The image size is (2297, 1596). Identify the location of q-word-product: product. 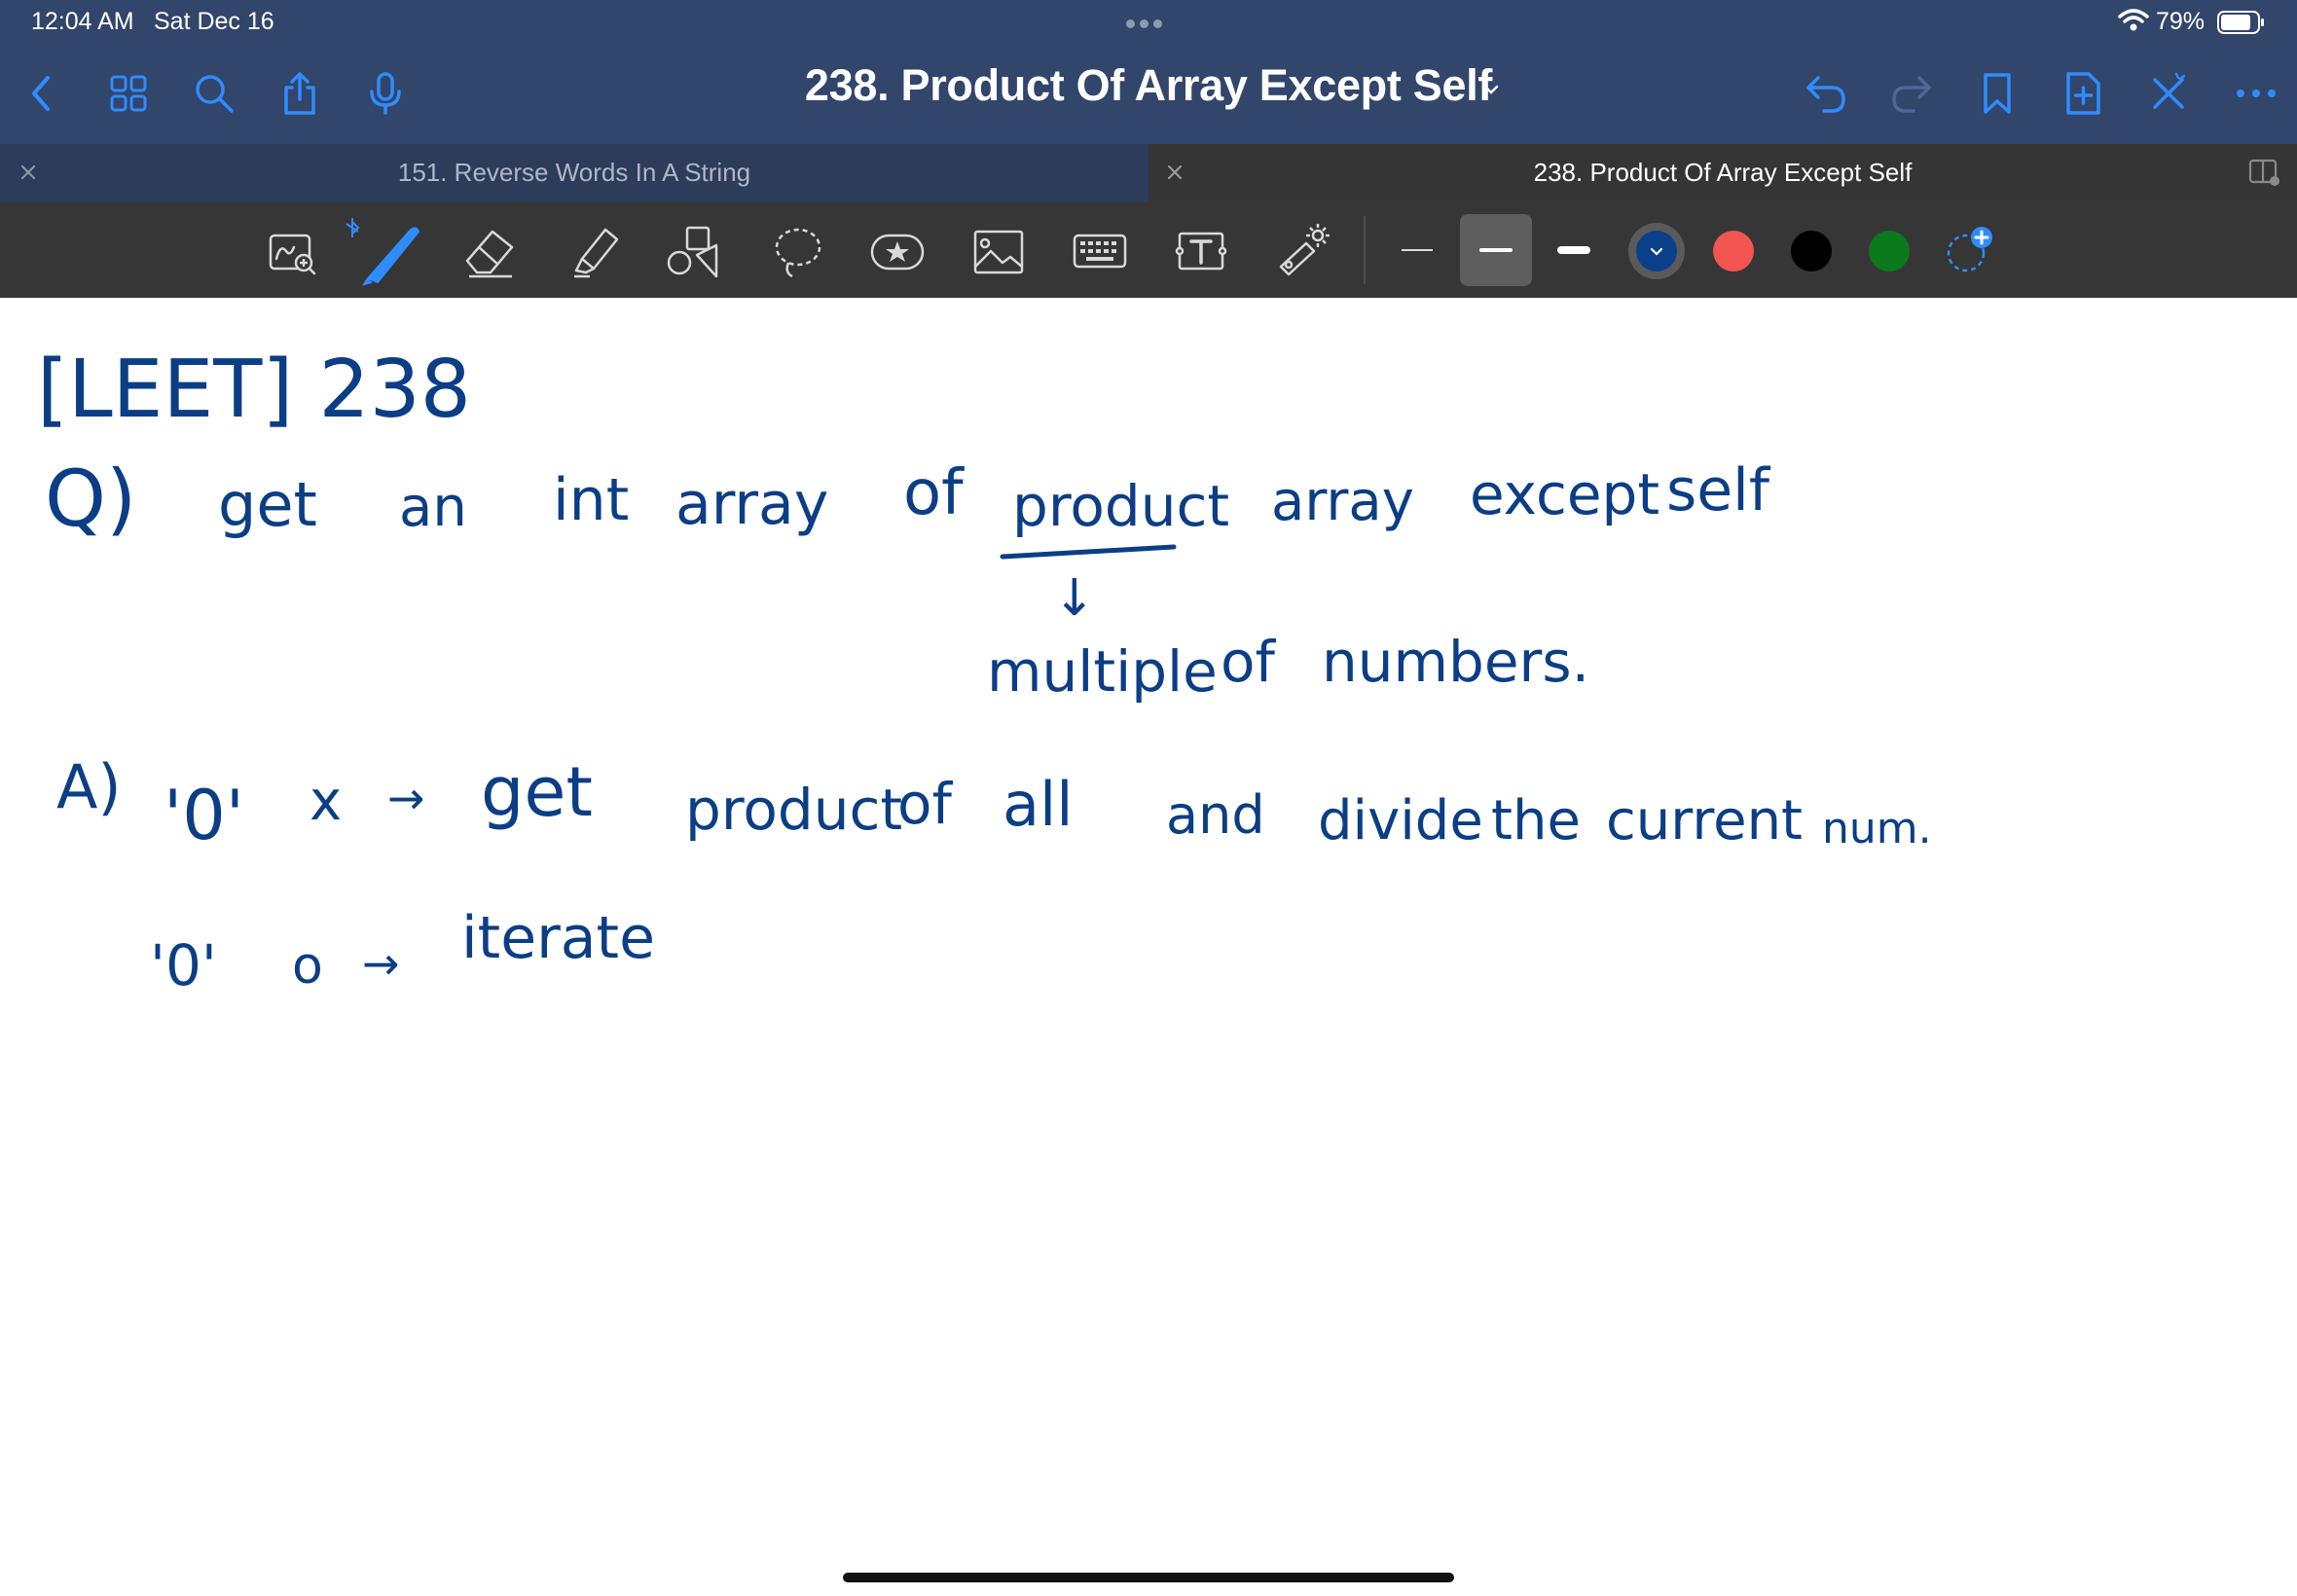
(1120, 506).